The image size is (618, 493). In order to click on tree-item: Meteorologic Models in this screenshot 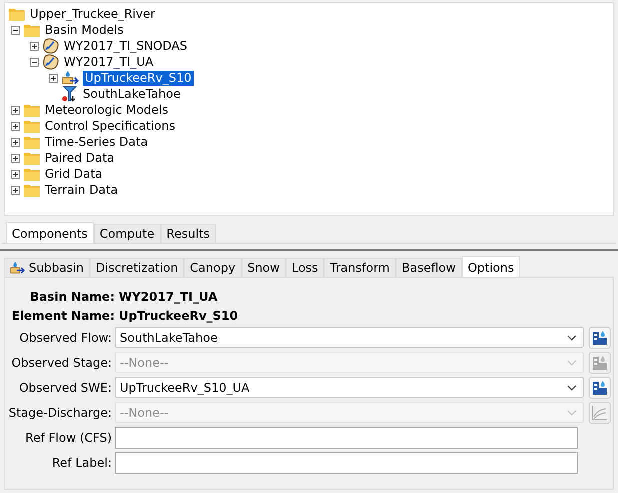, I will do `click(106, 110)`.